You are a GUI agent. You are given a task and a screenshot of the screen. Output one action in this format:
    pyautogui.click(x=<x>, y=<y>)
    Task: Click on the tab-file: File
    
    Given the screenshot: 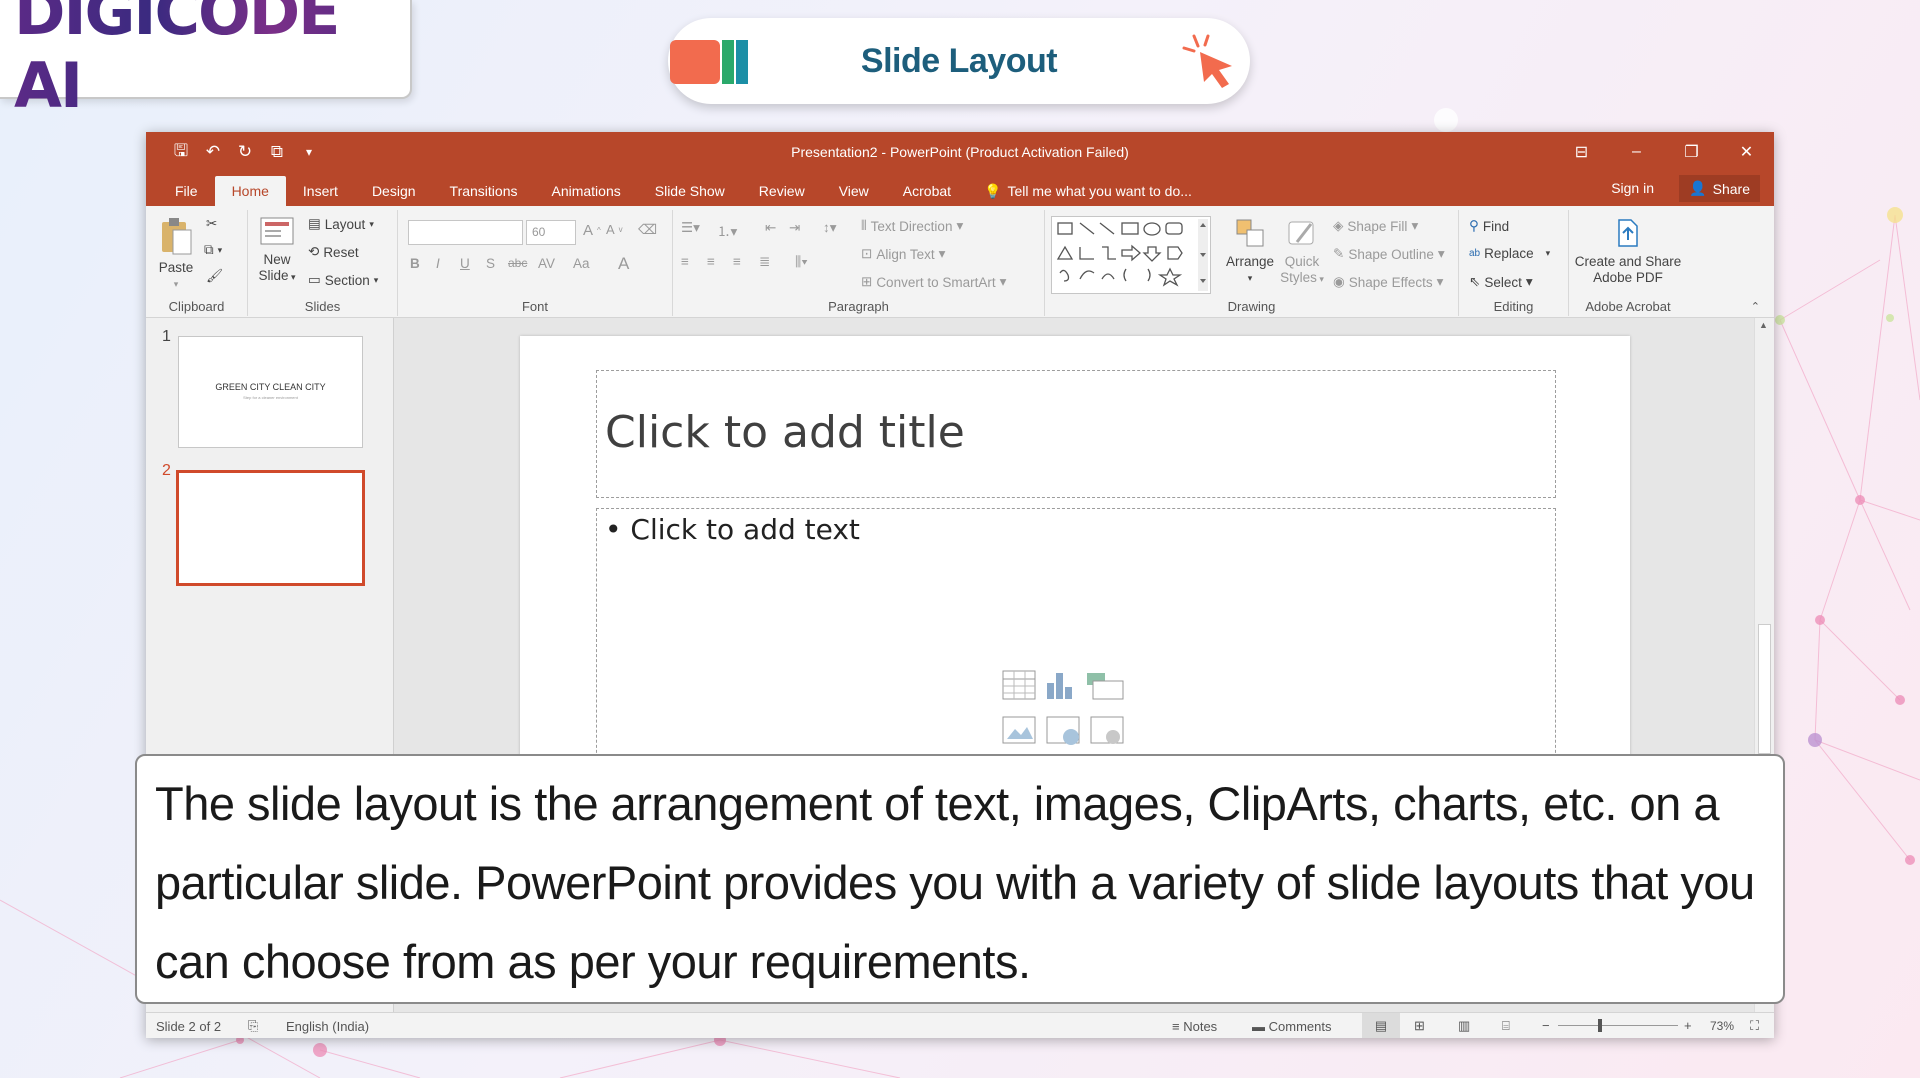 What is the action you would take?
    pyautogui.click(x=186, y=191)
    